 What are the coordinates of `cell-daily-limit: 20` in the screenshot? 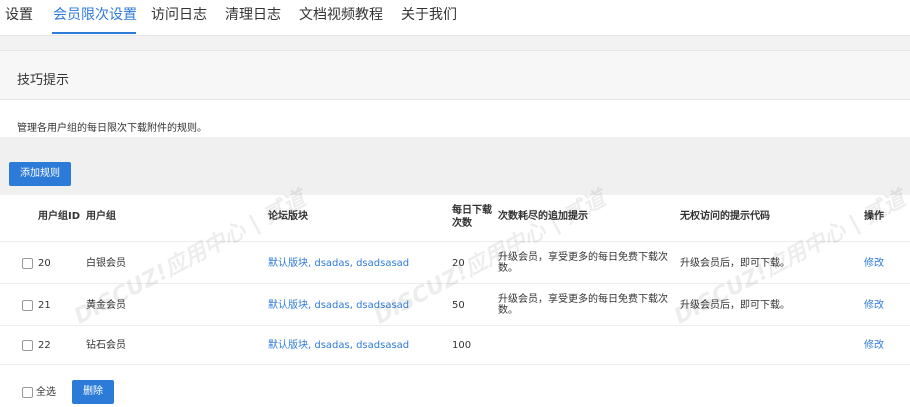 It's located at (458, 263).